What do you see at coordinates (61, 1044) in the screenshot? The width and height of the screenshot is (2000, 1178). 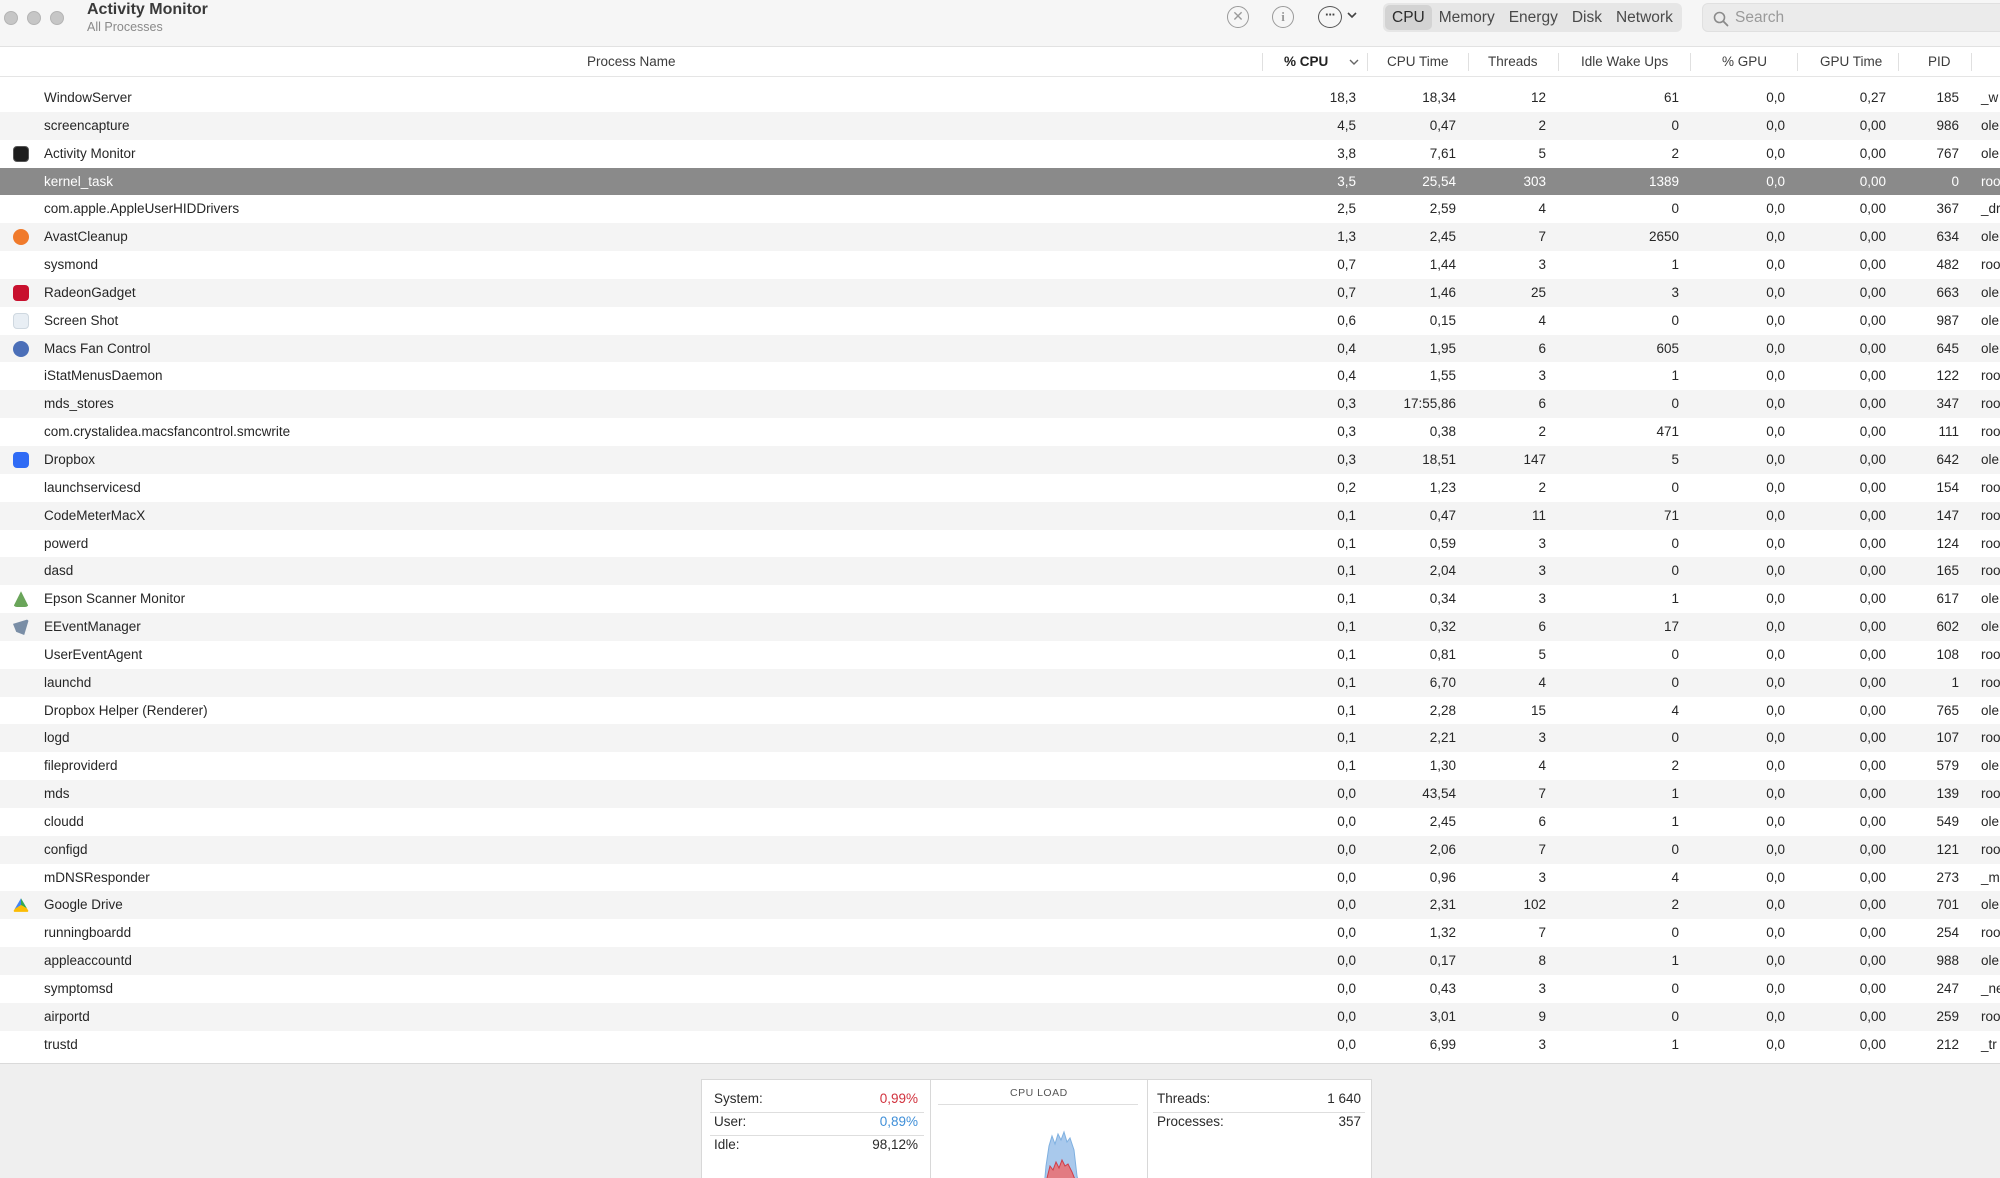 I see `process-name-cell: trustd` at bounding box center [61, 1044].